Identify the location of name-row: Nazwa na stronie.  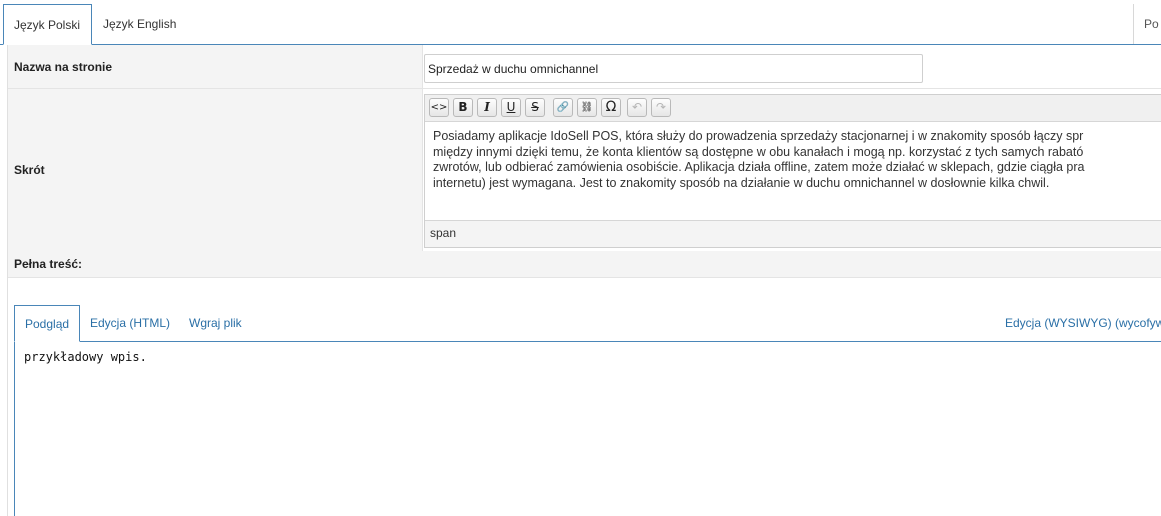
(584, 67).